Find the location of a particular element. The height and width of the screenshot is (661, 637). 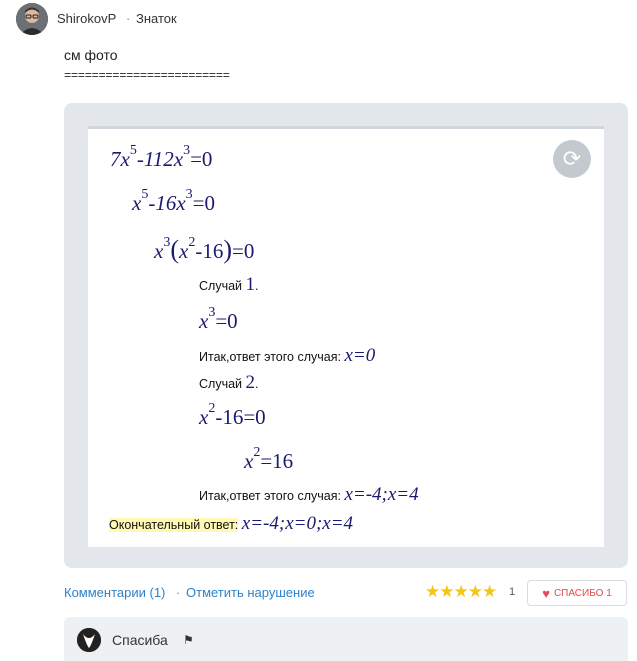

equation-1: 7x5-112x3=0 is located at coordinates (161, 157).